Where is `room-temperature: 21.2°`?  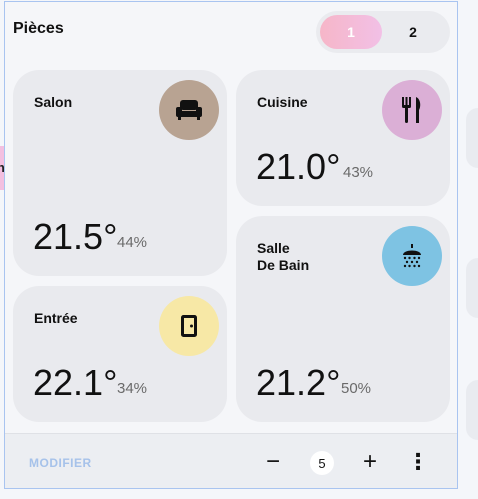
room-temperature: 21.2° is located at coordinates (298, 382).